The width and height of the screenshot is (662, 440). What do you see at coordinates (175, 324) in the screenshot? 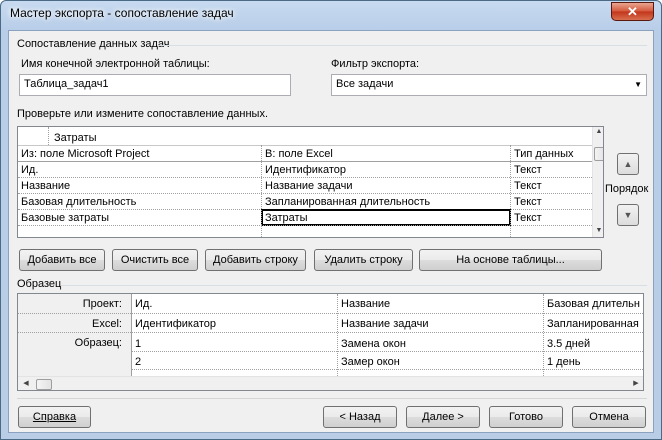
I see `sample-col-1-excel: Идентификатор` at bounding box center [175, 324].